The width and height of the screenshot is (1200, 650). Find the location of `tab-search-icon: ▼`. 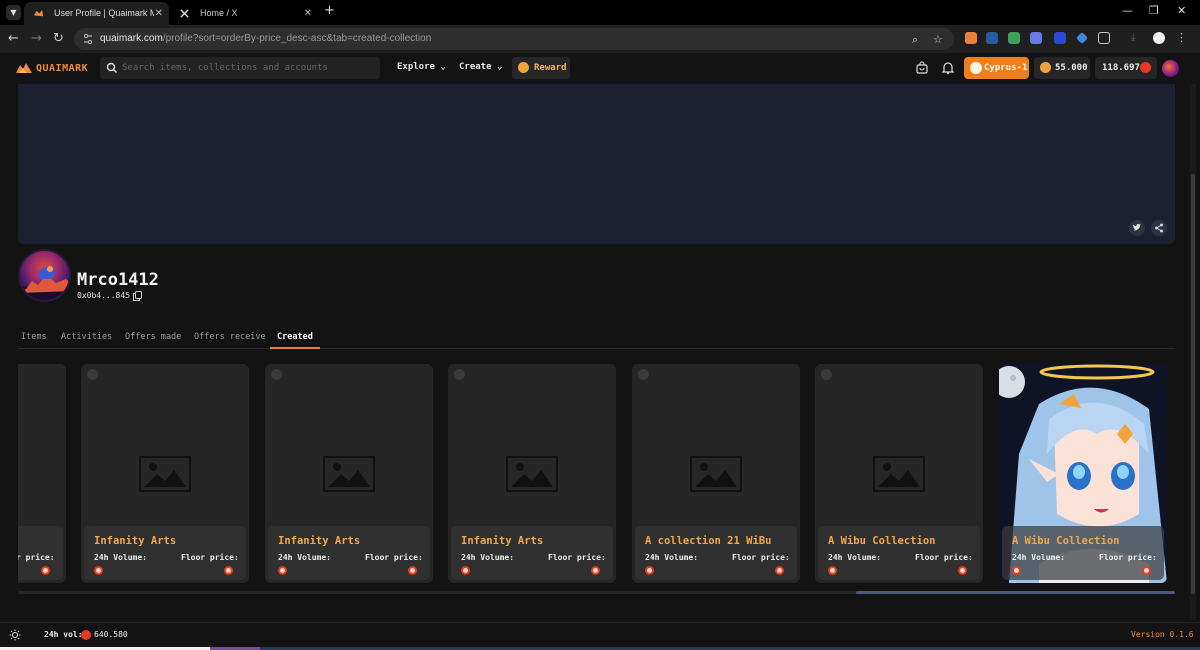

tab-search-icon: ▼ is located at coordinates (13, 12).